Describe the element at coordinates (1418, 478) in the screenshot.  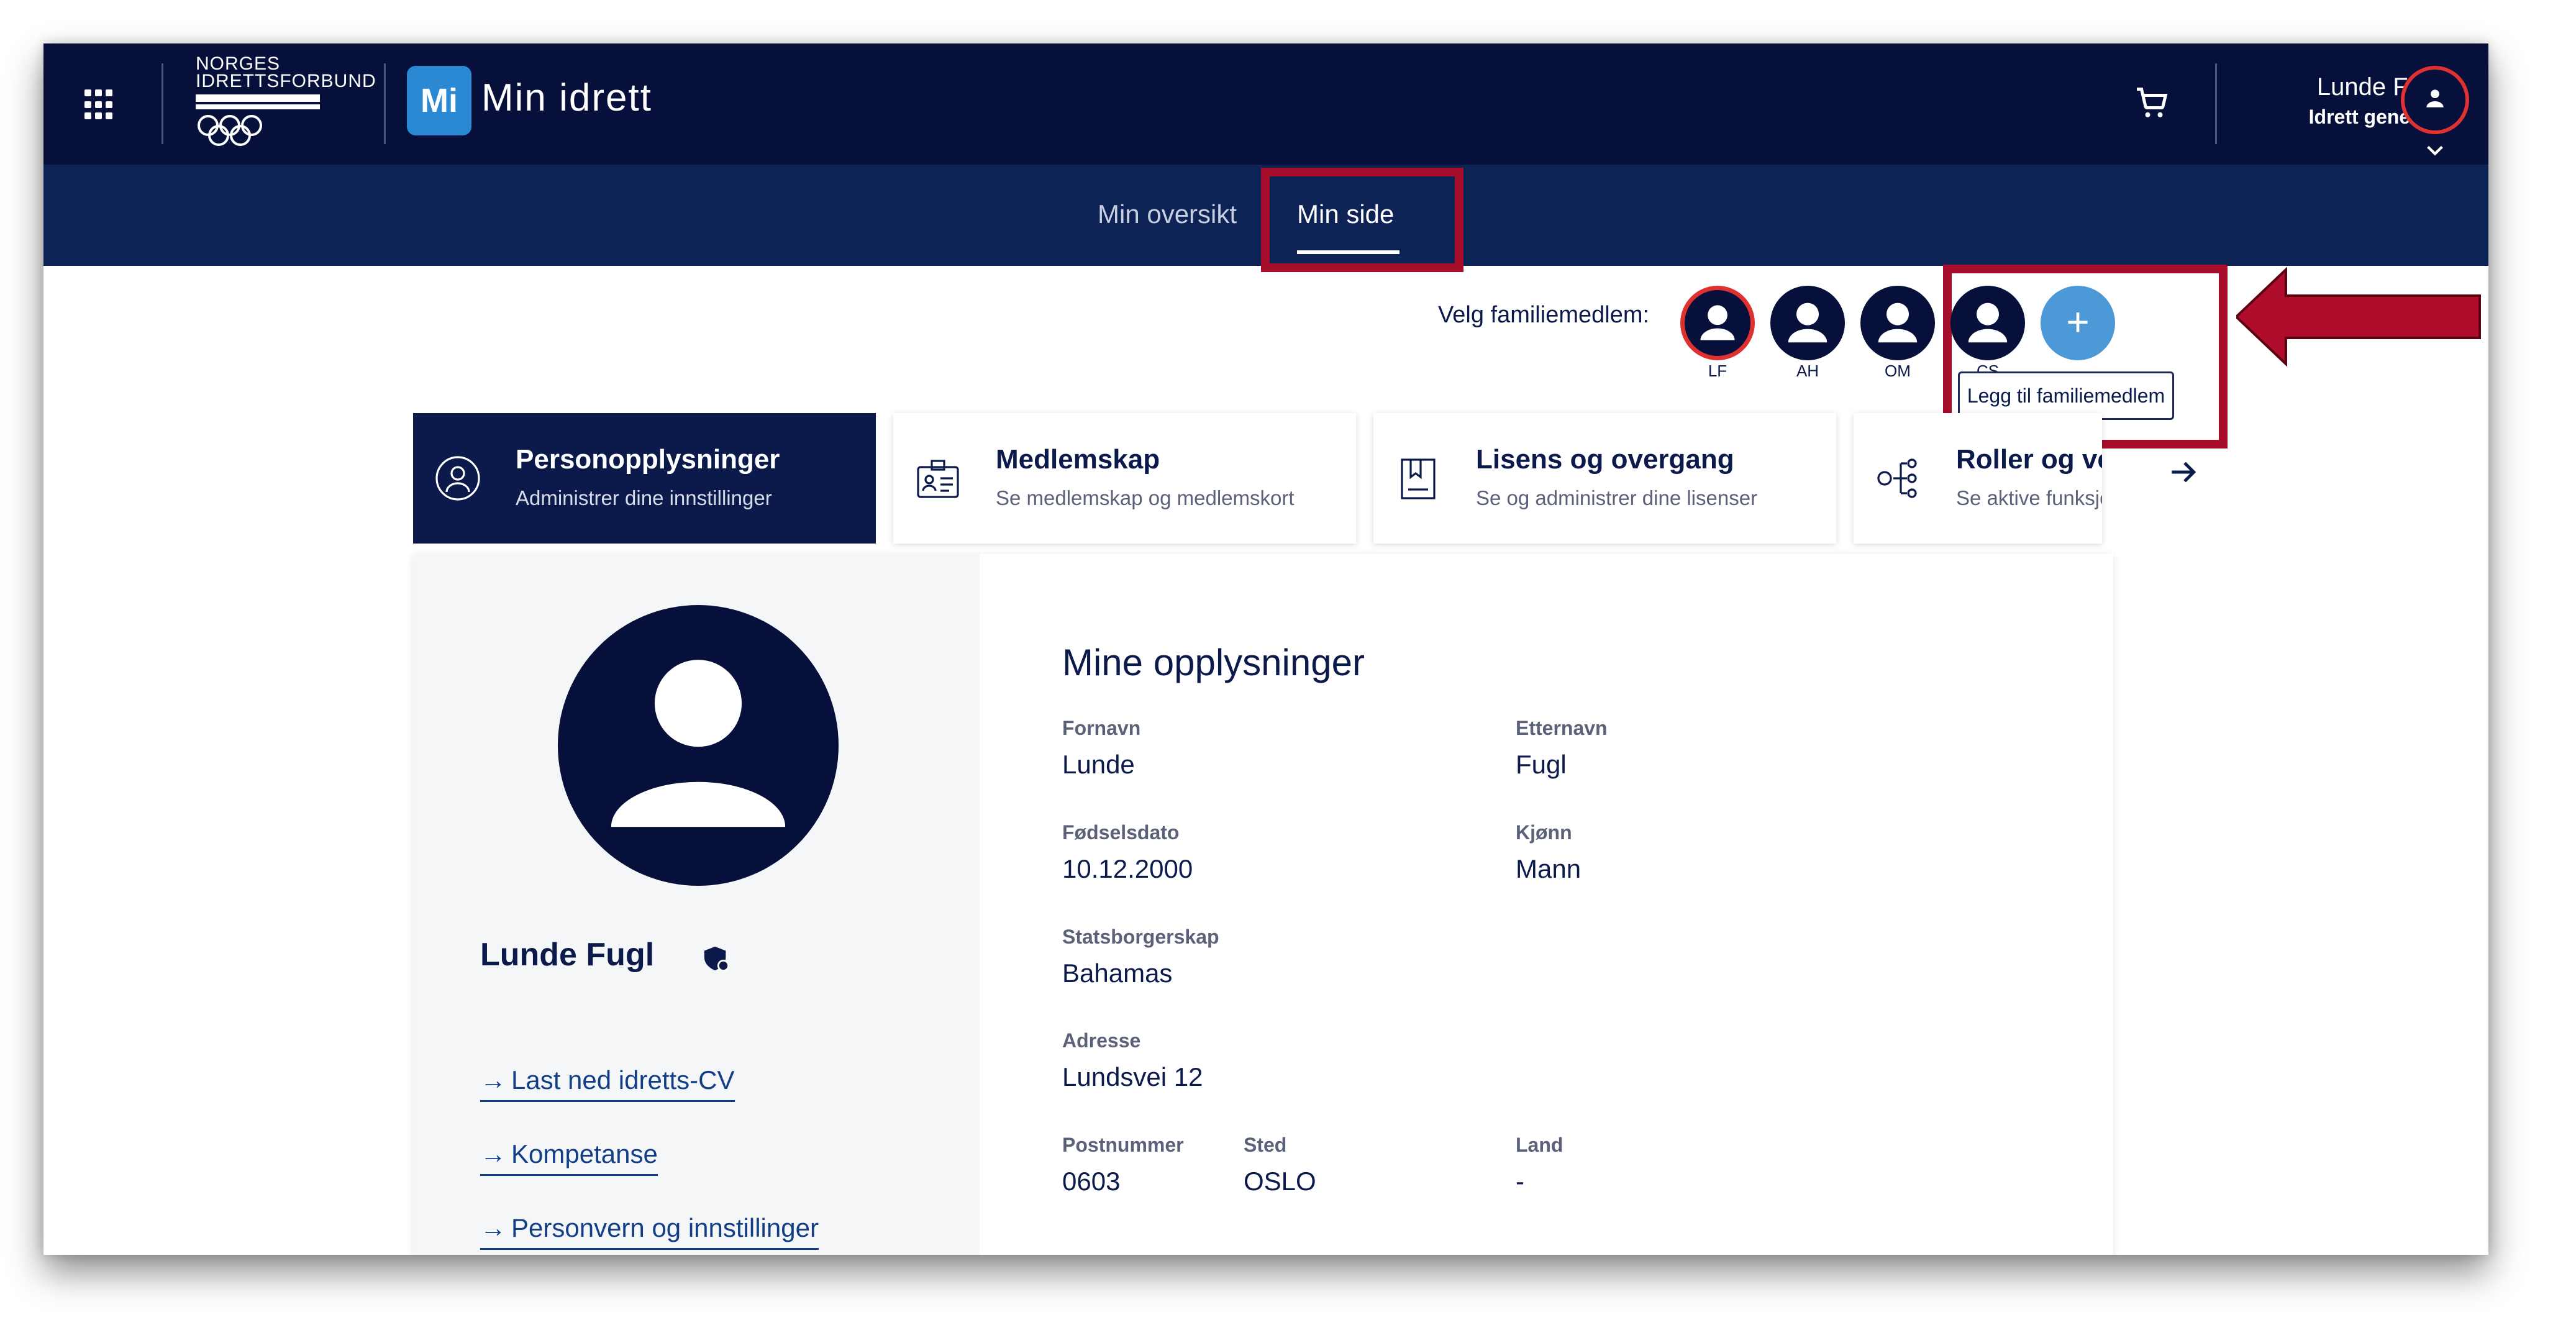
I see `license-icon` at that location.